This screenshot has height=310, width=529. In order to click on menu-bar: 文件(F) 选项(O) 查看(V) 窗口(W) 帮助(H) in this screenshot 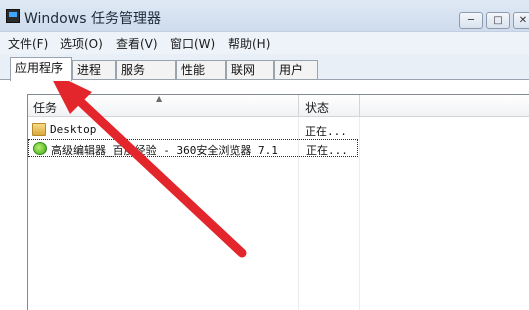, I will do `click(264, 43)`.